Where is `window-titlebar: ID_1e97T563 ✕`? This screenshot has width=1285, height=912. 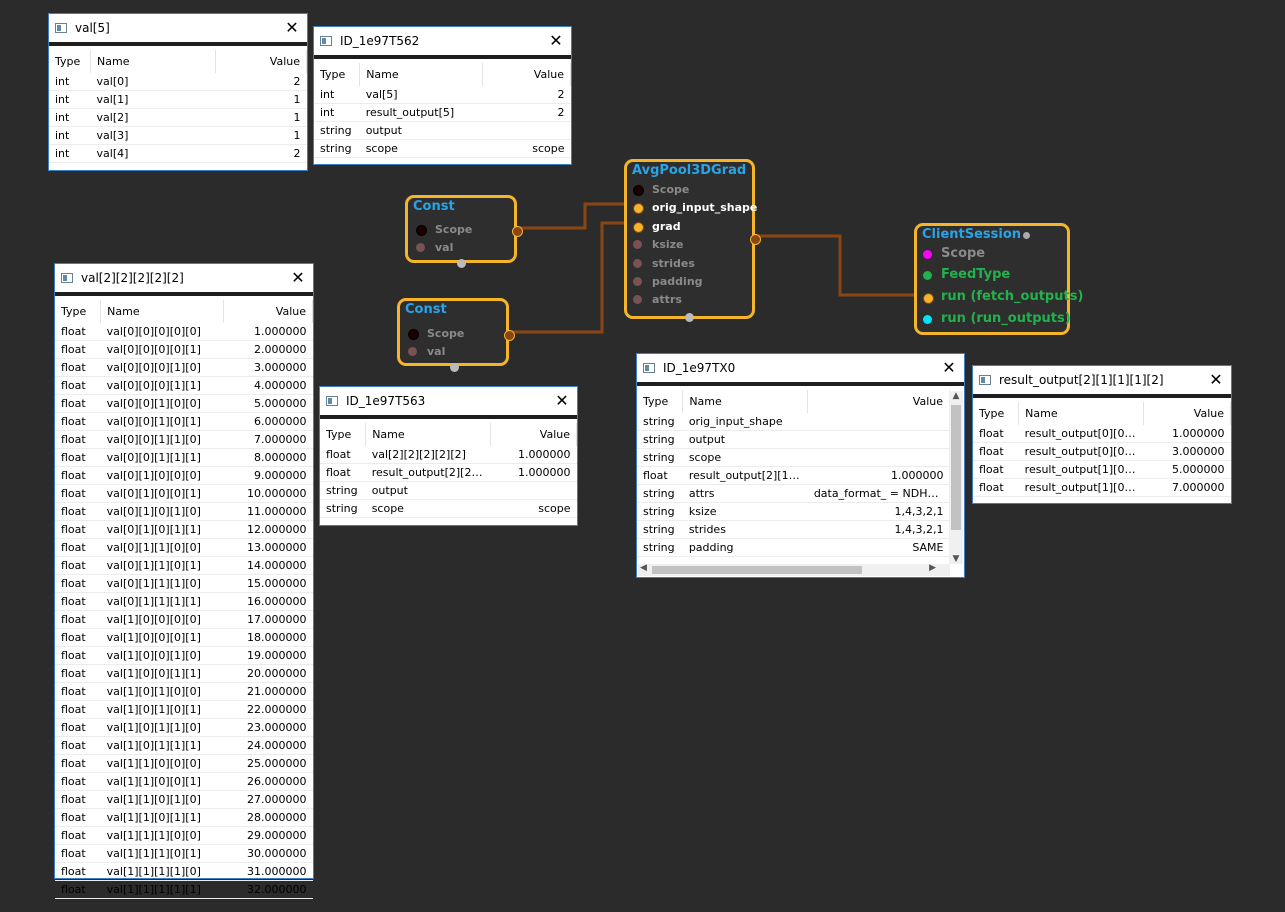
window-titlebar: ID_1e97T563 ✕ is located at coordinates (448, 403).